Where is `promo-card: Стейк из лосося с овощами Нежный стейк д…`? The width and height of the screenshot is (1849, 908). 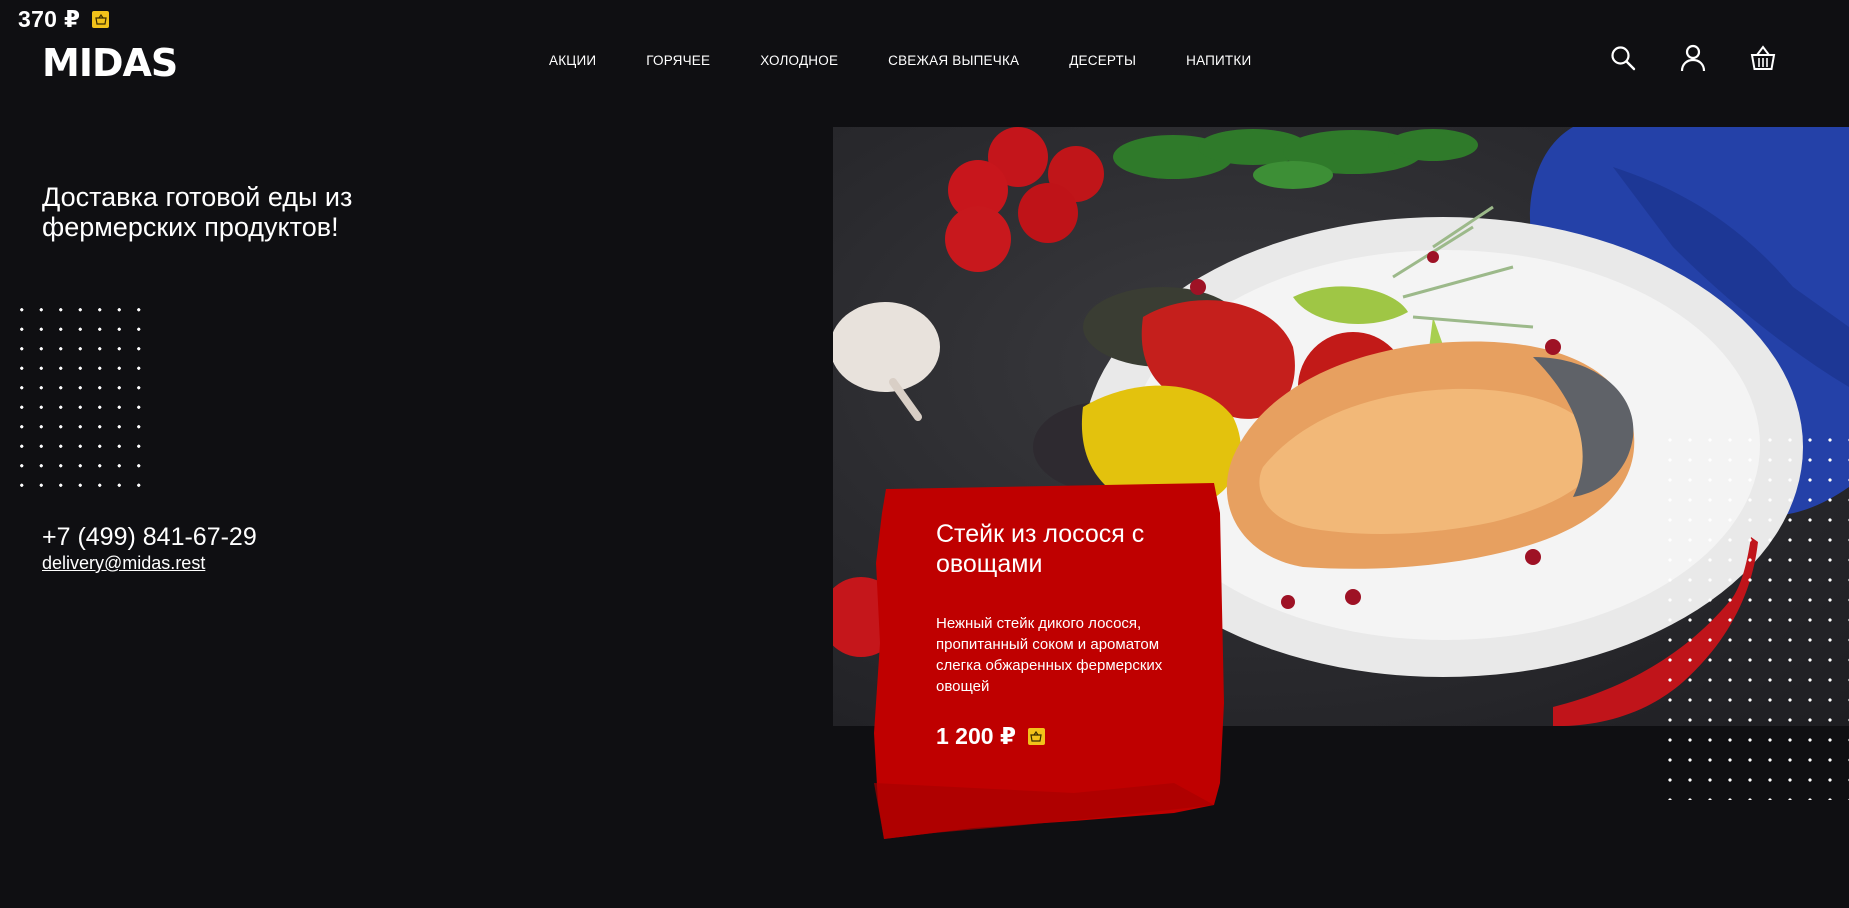
promo-card: Стейк из лосося с овощами Нежный стейк д… is located at coordinates (1050, 661).